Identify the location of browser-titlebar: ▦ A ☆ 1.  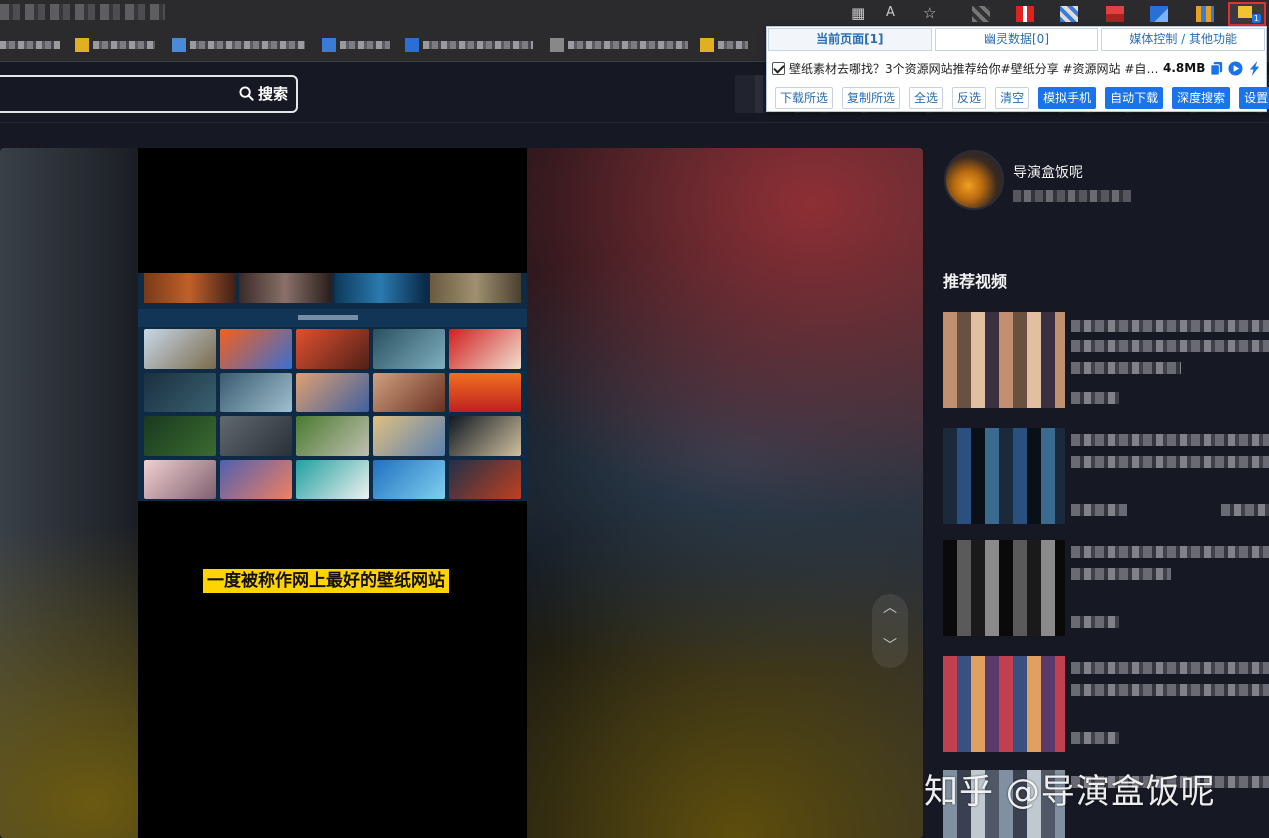
(634, 14).